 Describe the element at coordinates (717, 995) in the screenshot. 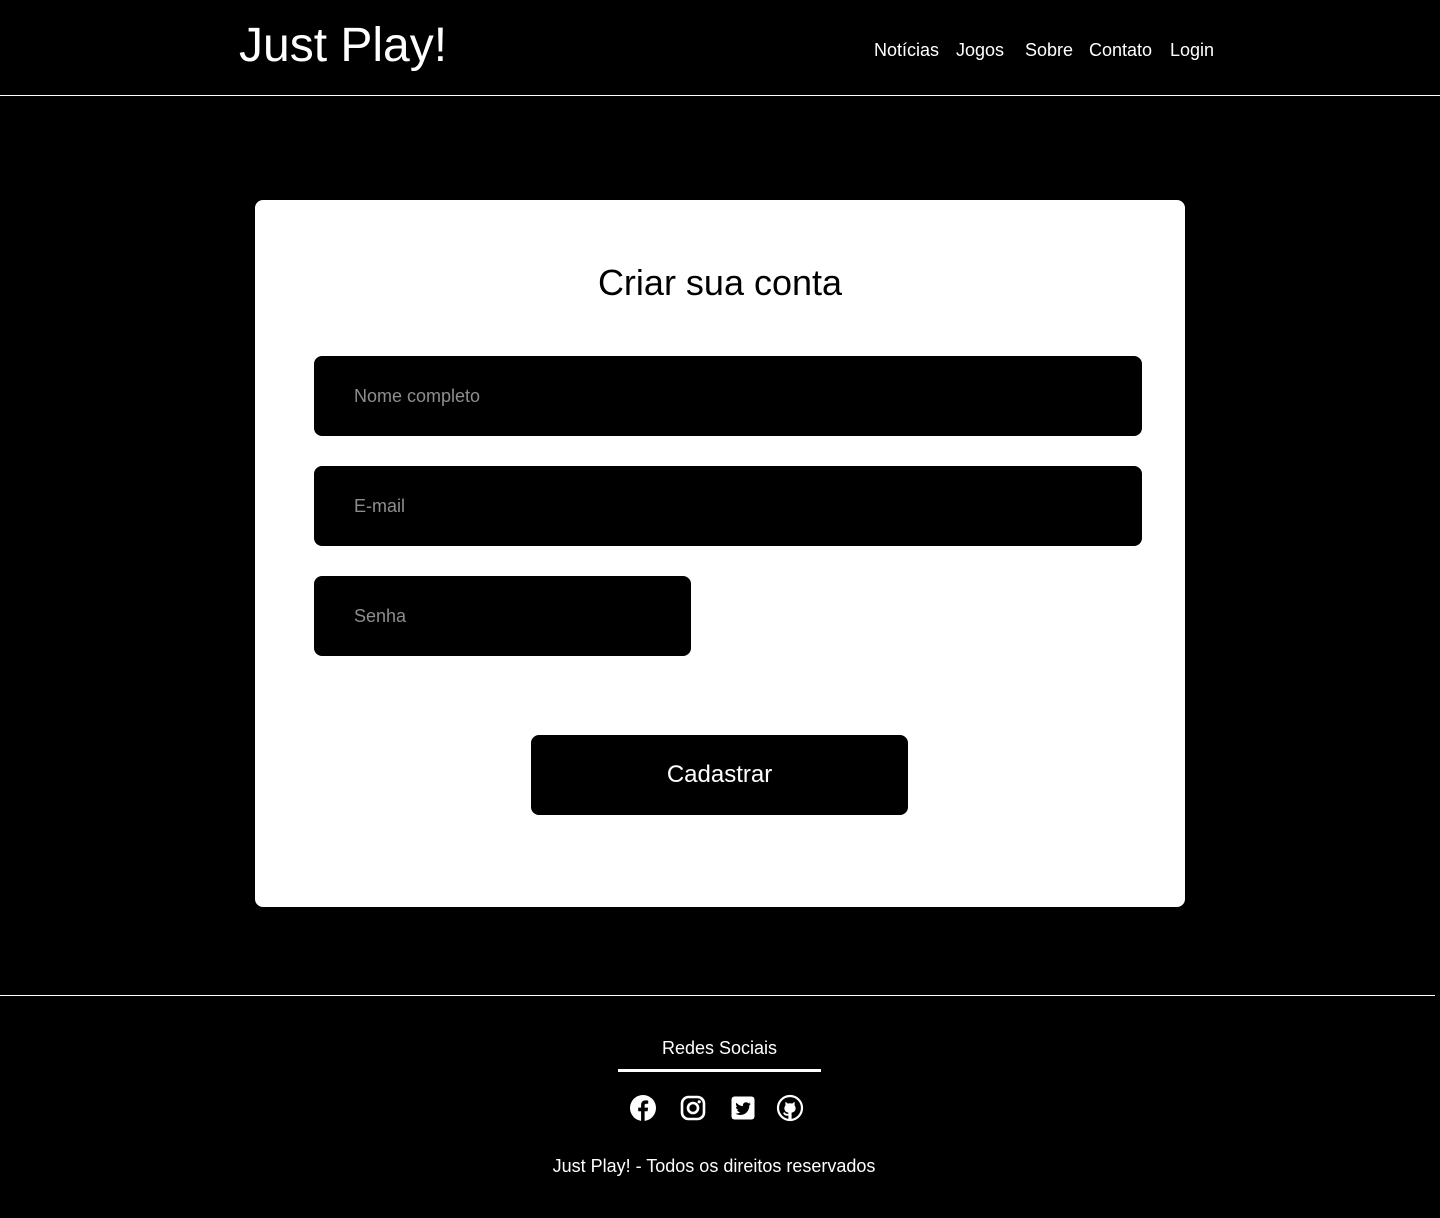

I see `footer-divider` at that location.